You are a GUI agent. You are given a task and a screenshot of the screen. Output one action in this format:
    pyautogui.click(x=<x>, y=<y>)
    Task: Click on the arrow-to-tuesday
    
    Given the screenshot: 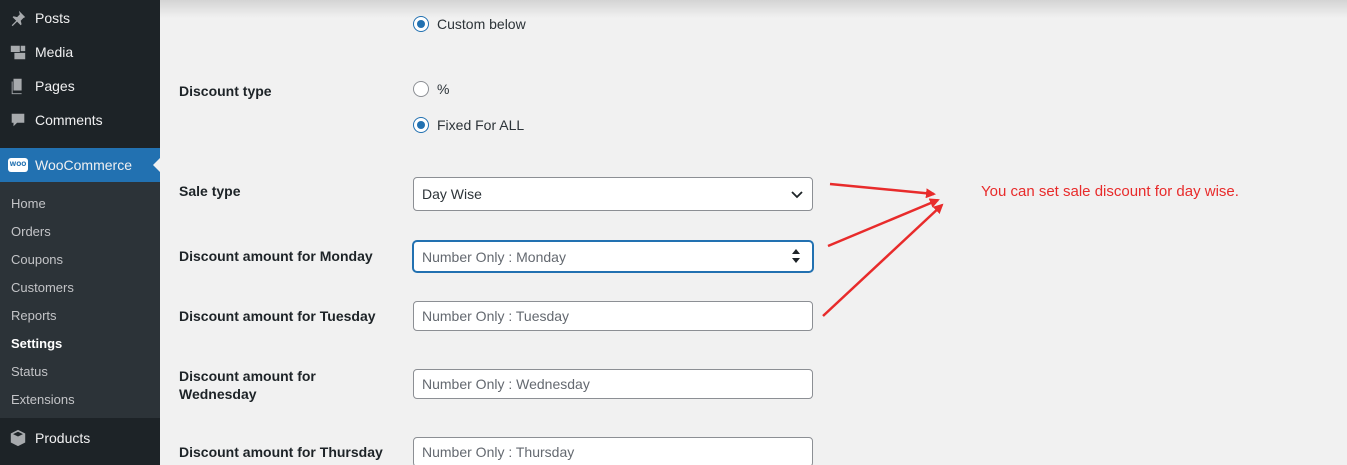 What is the action you would take?
    pyautogui.click(x=883, y=260)
    